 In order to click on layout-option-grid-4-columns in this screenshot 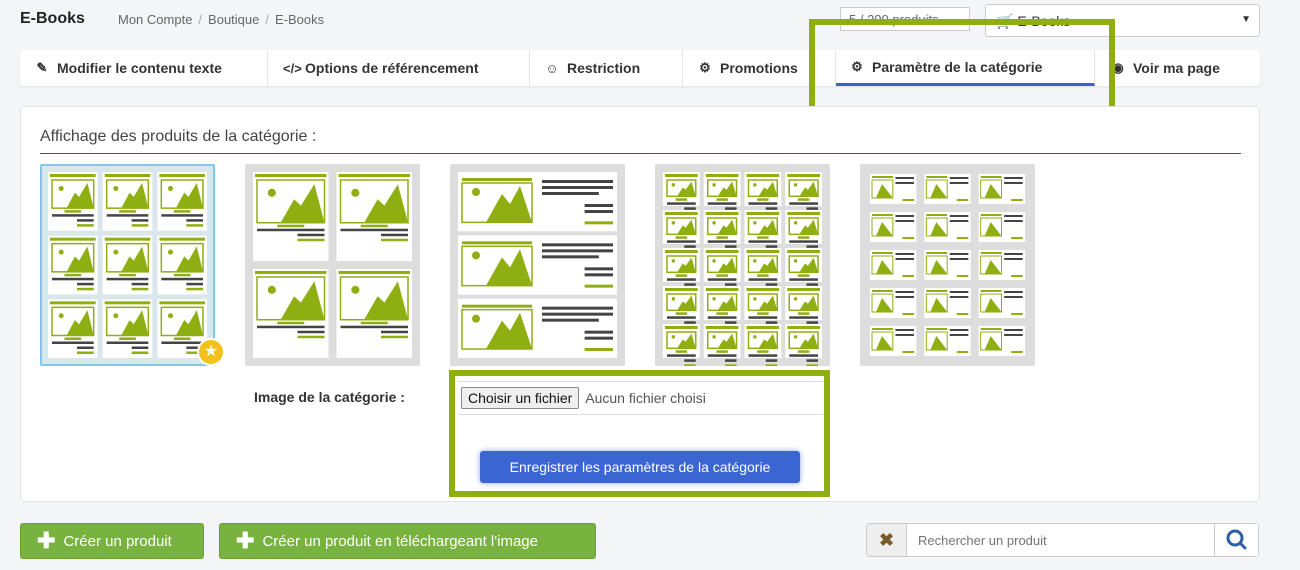, I will do `click(742, 265)`.